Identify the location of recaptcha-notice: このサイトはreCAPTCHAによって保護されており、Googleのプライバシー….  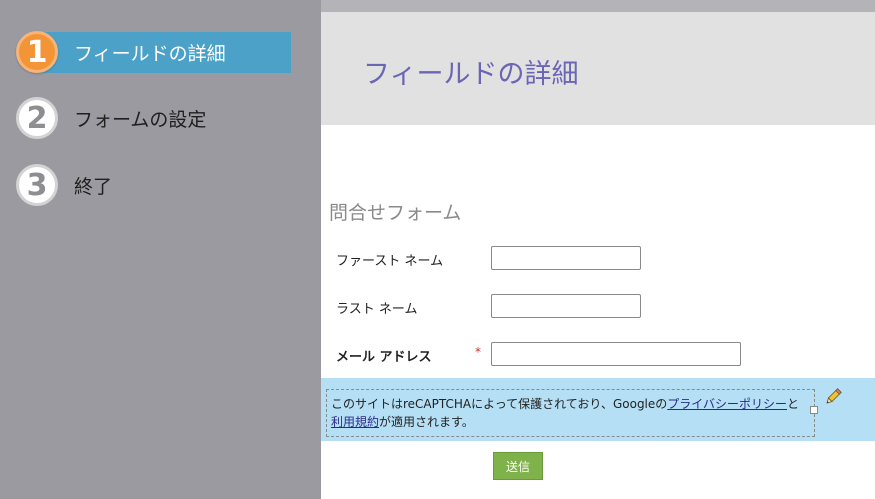
(572, 413).